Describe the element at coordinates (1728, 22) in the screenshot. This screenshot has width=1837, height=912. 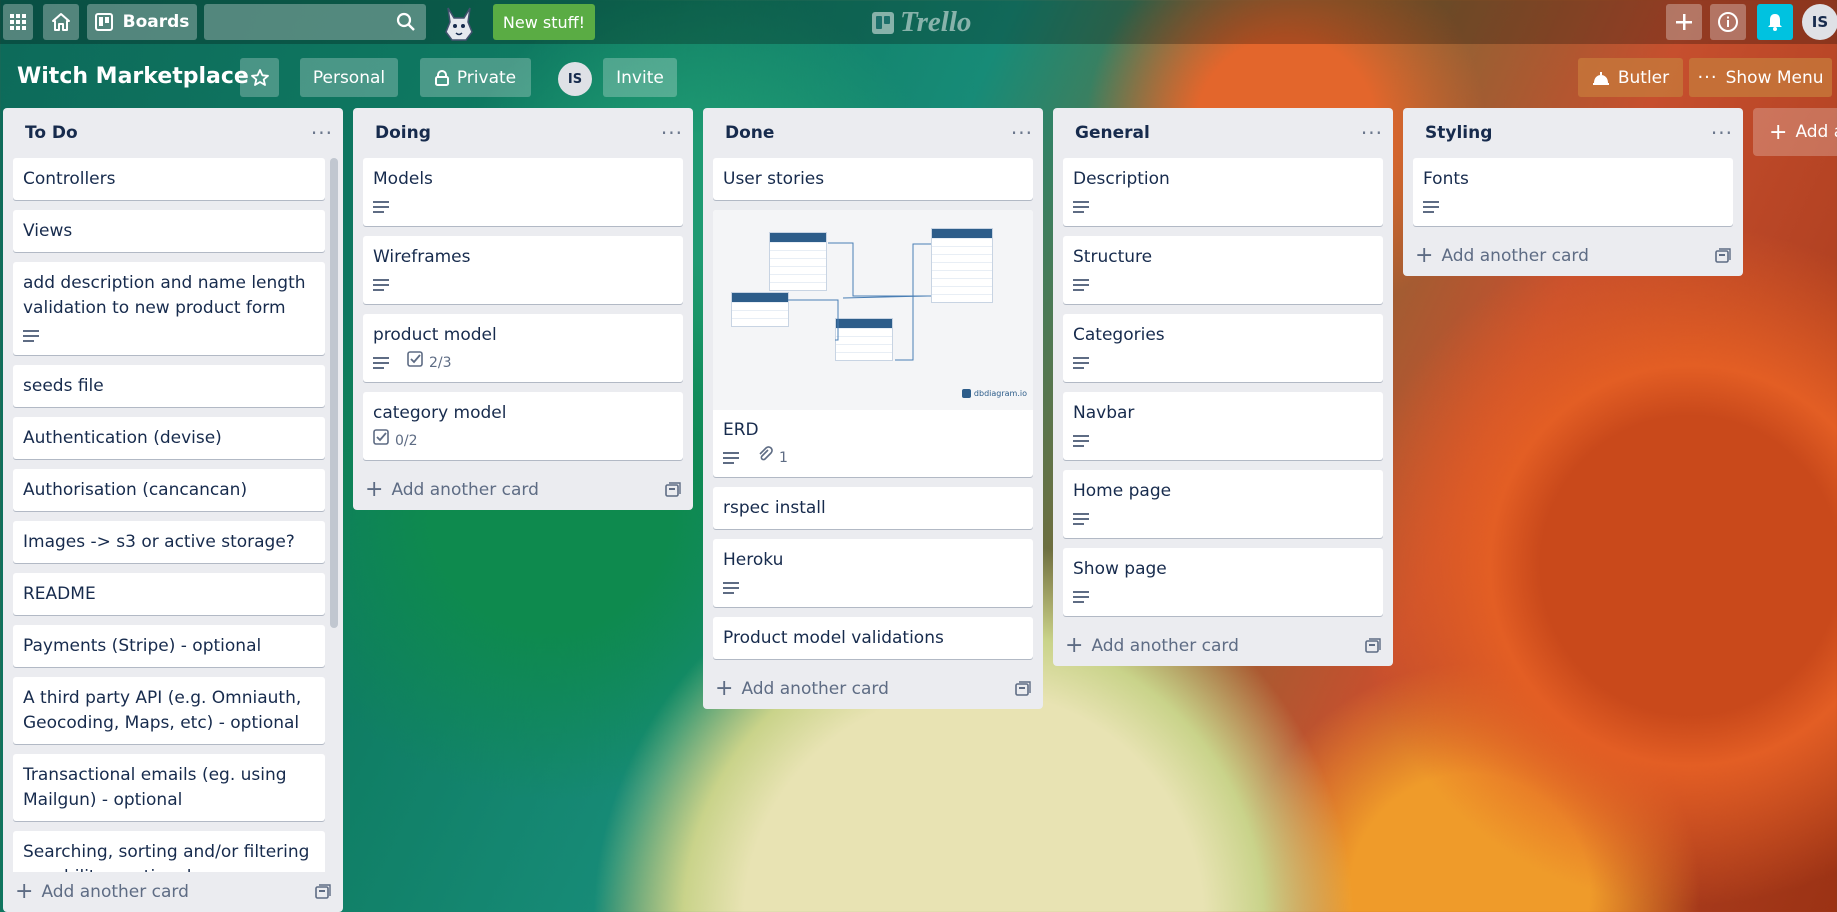
I see `info-button` at that location.